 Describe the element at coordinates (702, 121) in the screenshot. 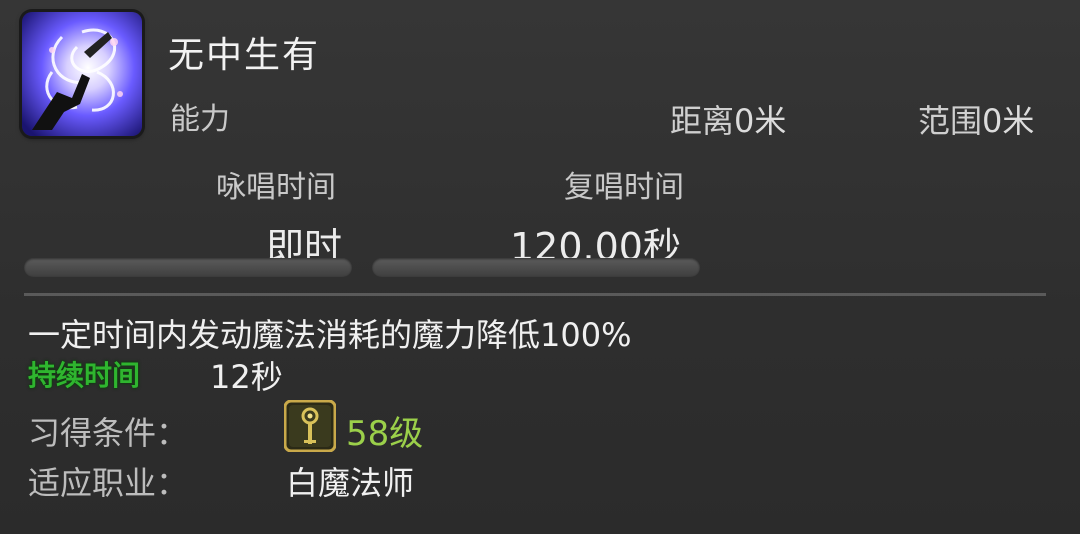

I see `range-label: 距离` at that location.